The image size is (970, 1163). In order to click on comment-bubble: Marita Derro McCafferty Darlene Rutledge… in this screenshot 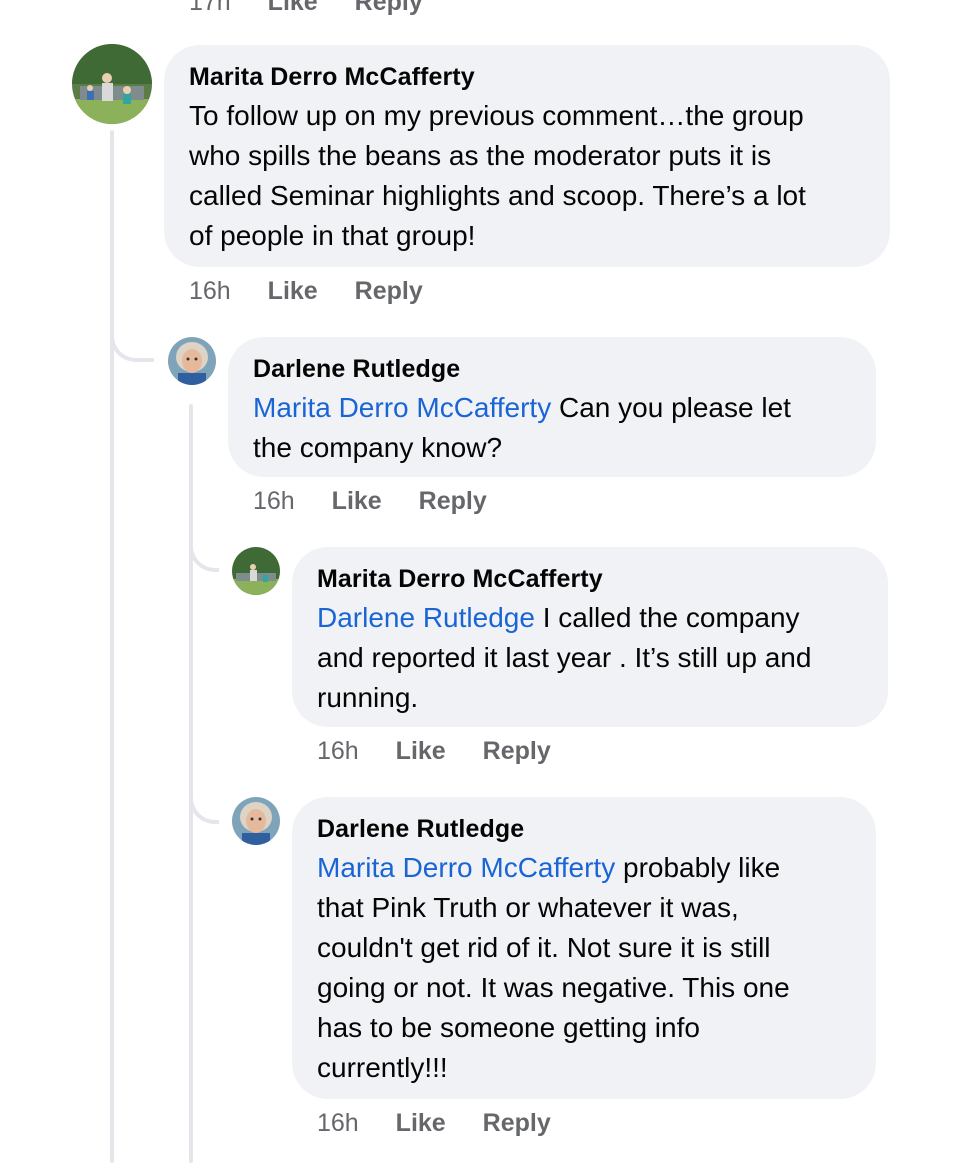, I will do `click(590, 637)`.